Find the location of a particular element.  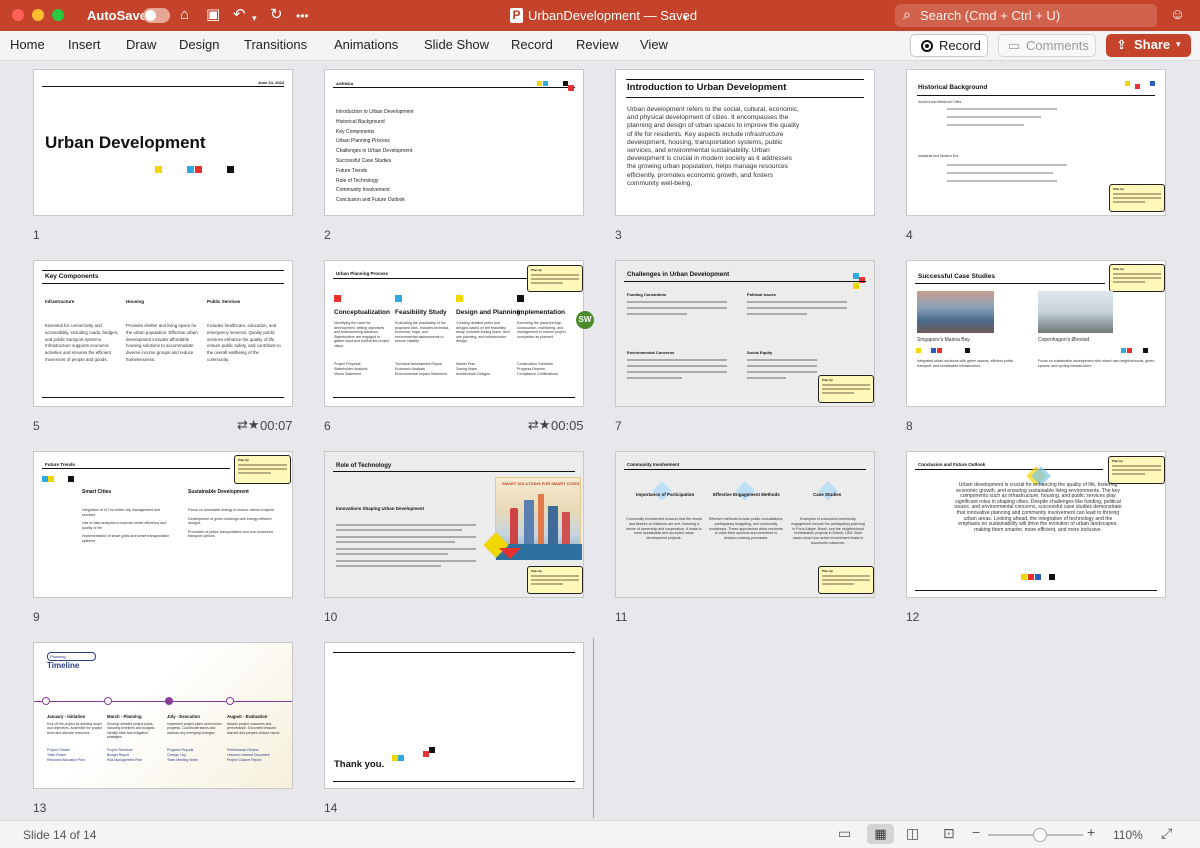

slide-thumbnail-1: June 24, 2024 Urban Development is located at coordinates (163, 142).